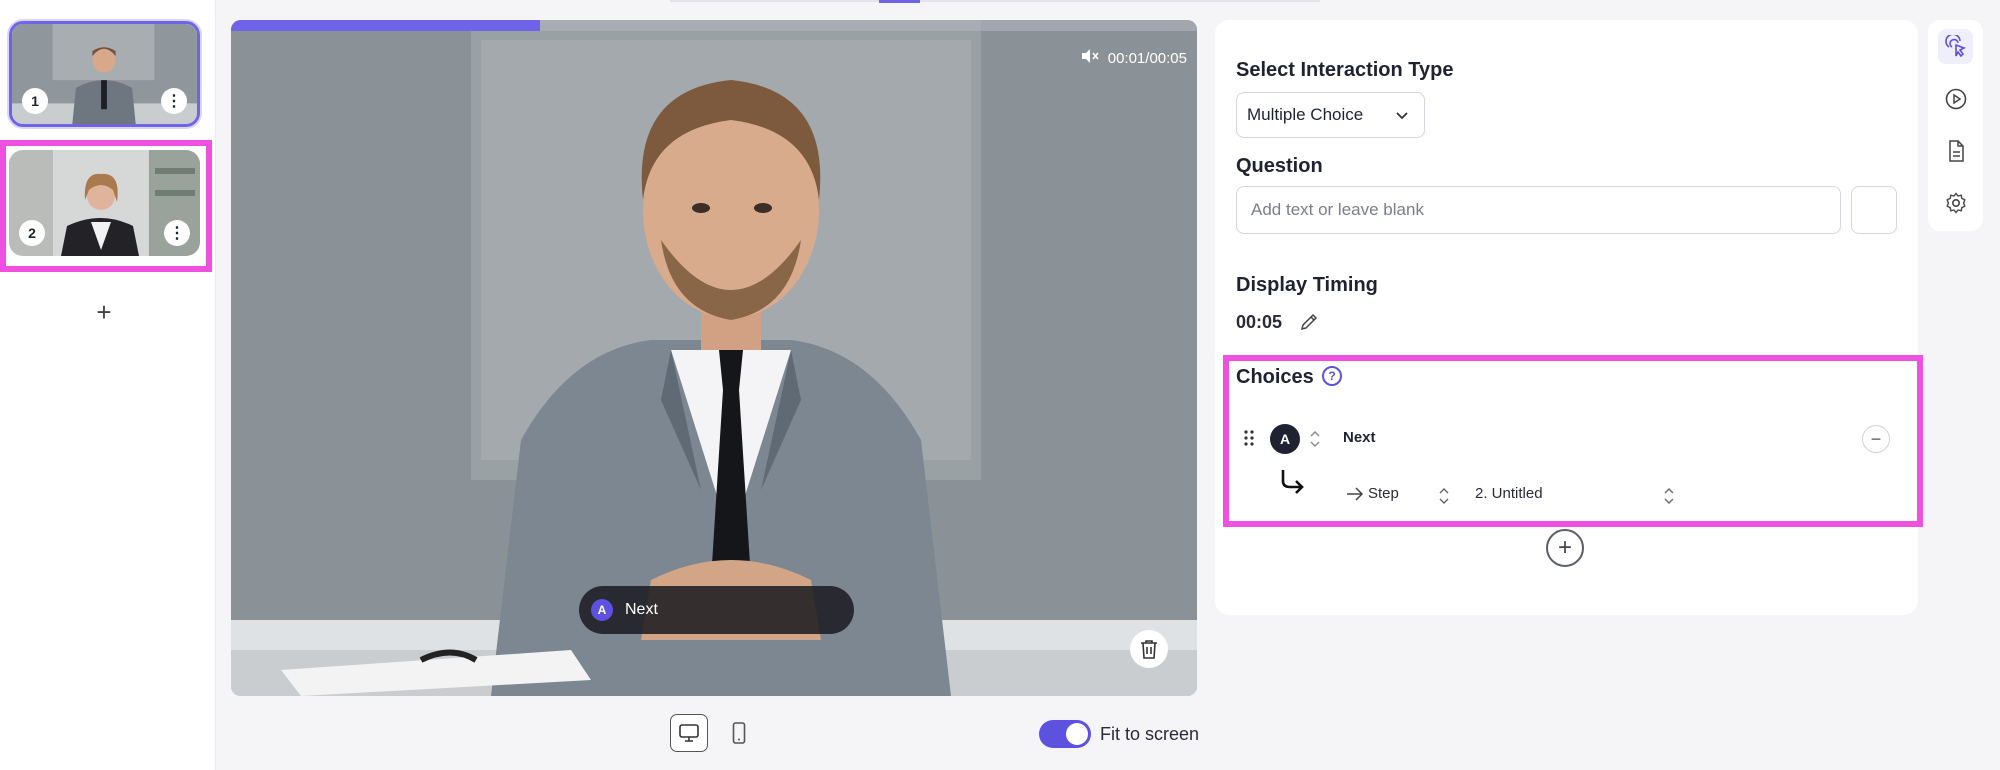 Image resolution: width=2000 pixels, height=770 pixels. I want to click on tool-rail, so click(1955, 125).